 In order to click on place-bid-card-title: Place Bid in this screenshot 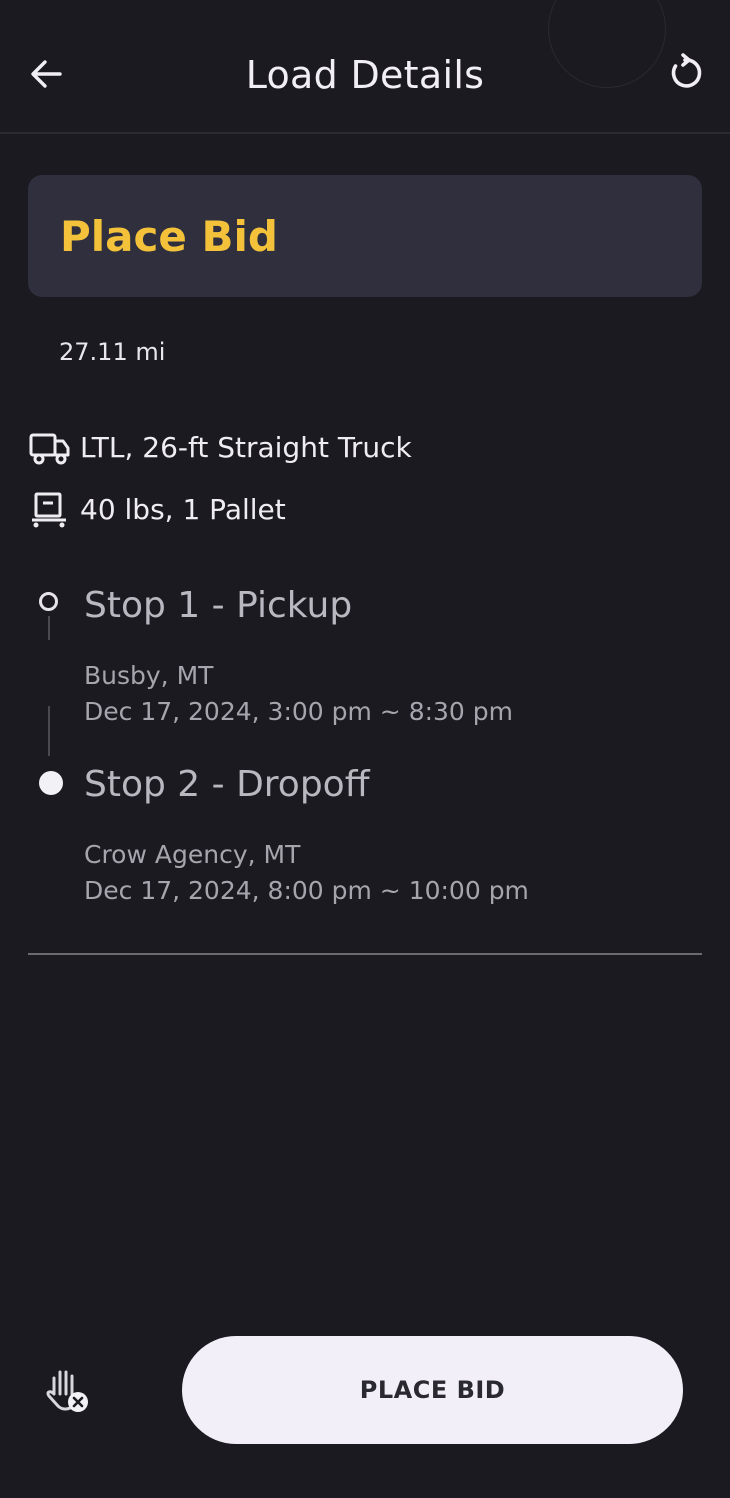, I will do `click(169, 236)`.